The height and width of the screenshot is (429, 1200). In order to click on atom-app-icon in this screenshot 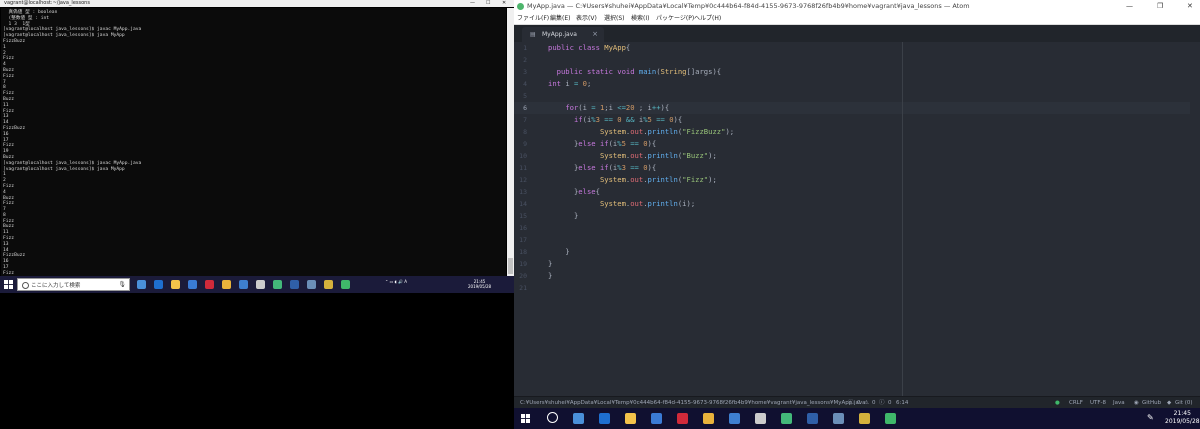, I will do `click(277, 284)`.